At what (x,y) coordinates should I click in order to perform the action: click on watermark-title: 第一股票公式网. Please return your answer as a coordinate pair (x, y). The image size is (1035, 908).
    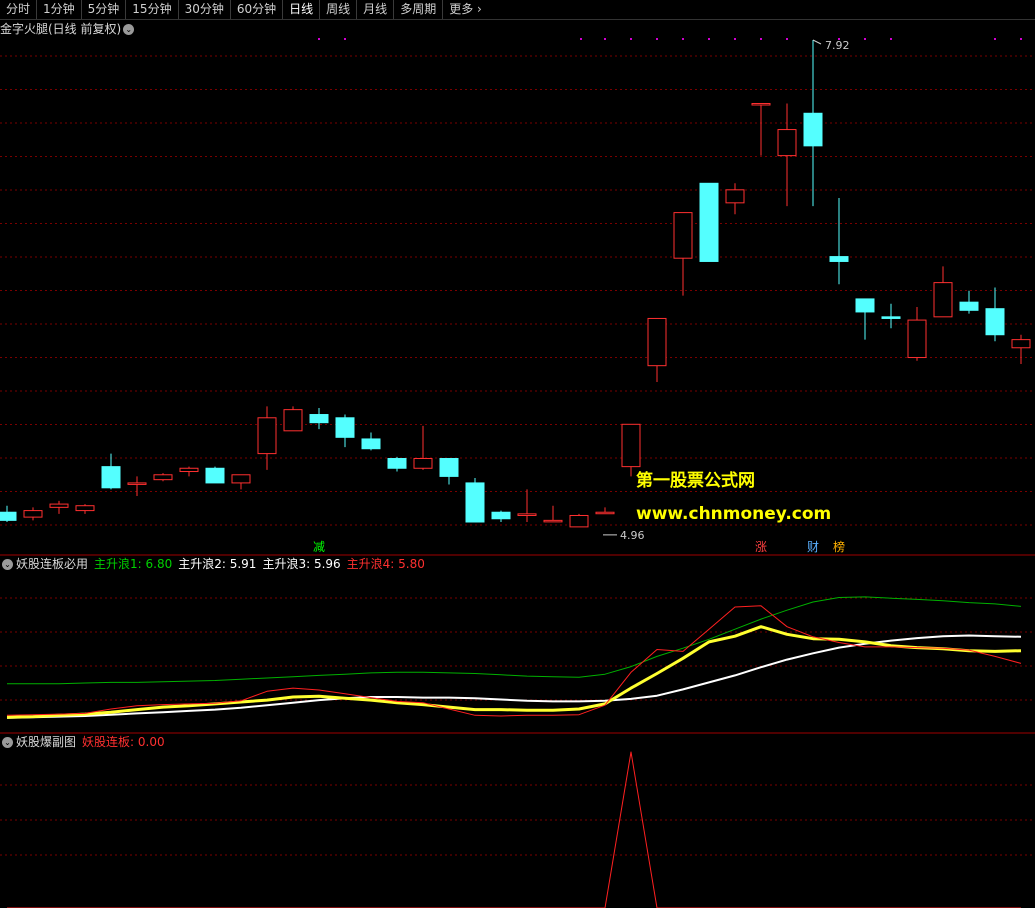
    Looking at the image, I should click on (695, 480).